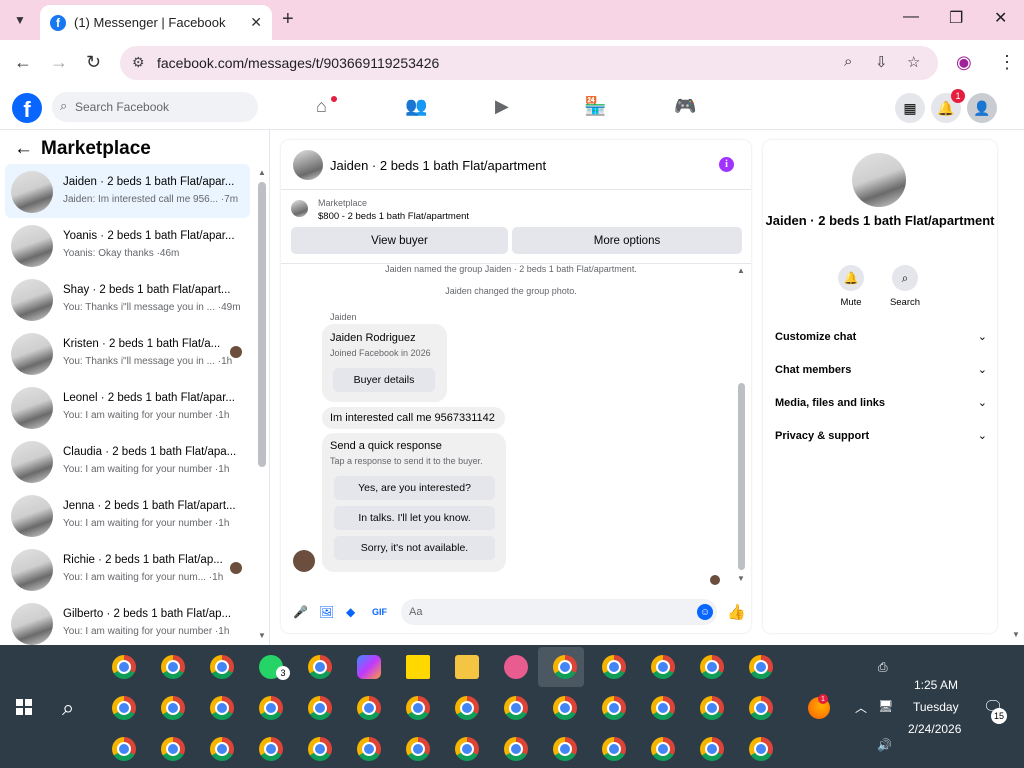 The height and width of the screenshot is (768, 1024). I want to click on back-arrow-icon: ←, so click(23, 148).